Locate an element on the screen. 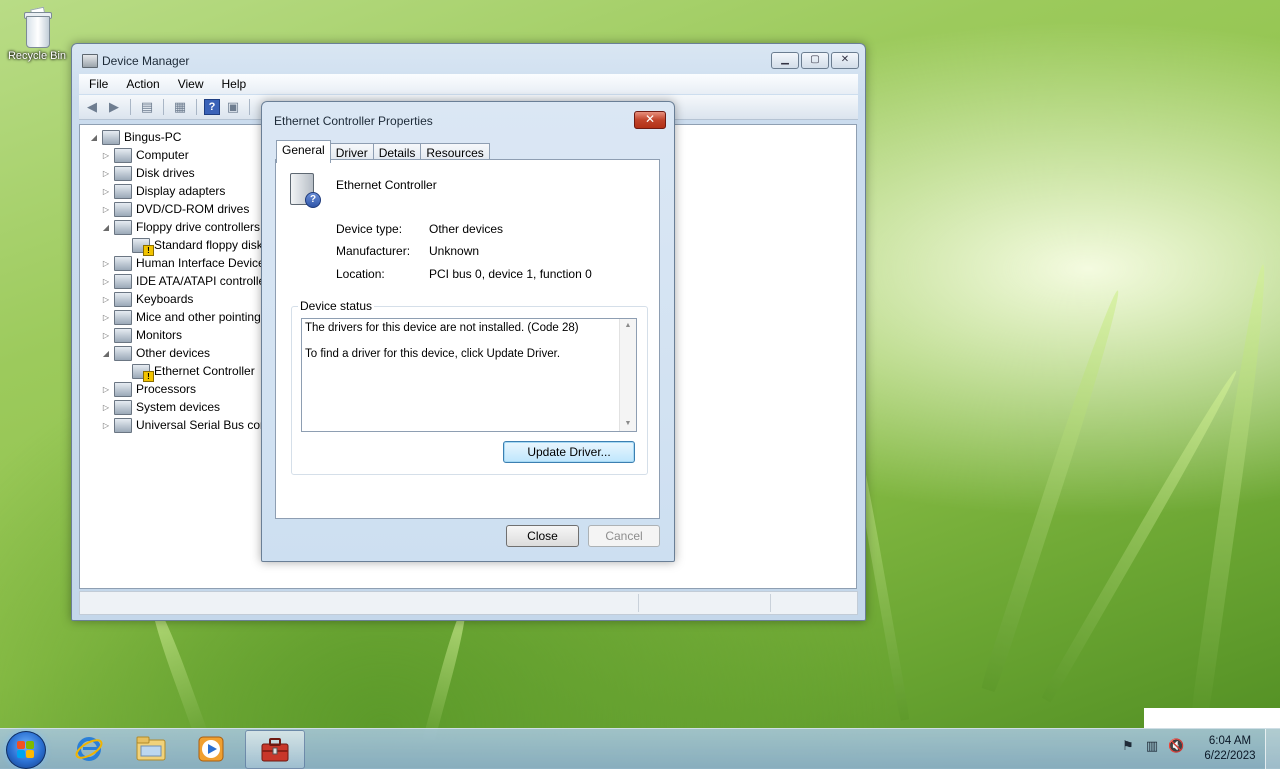  internet-explorer-icon is located at coordinates (89, 748).